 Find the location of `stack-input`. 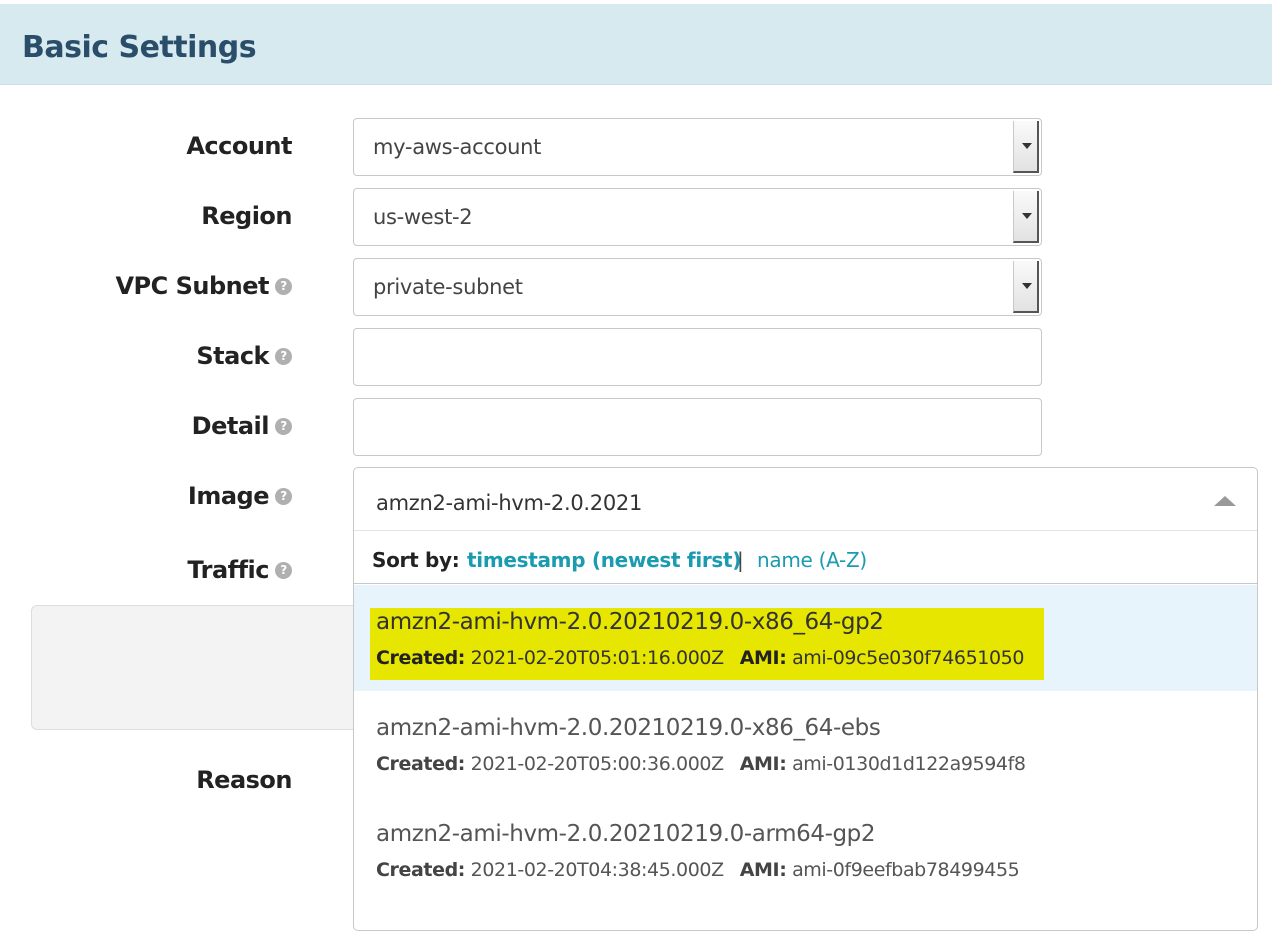

stack-input is located at coordinates (697, 357).